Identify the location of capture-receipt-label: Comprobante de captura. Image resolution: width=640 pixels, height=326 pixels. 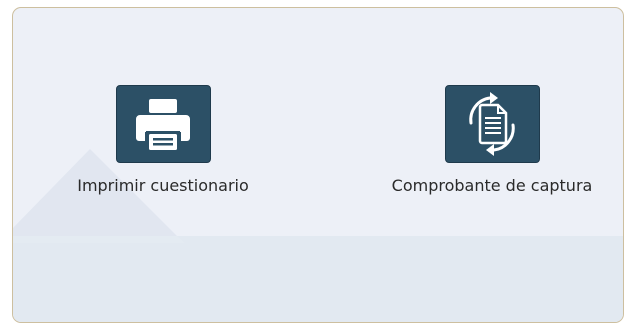
(492, 185).